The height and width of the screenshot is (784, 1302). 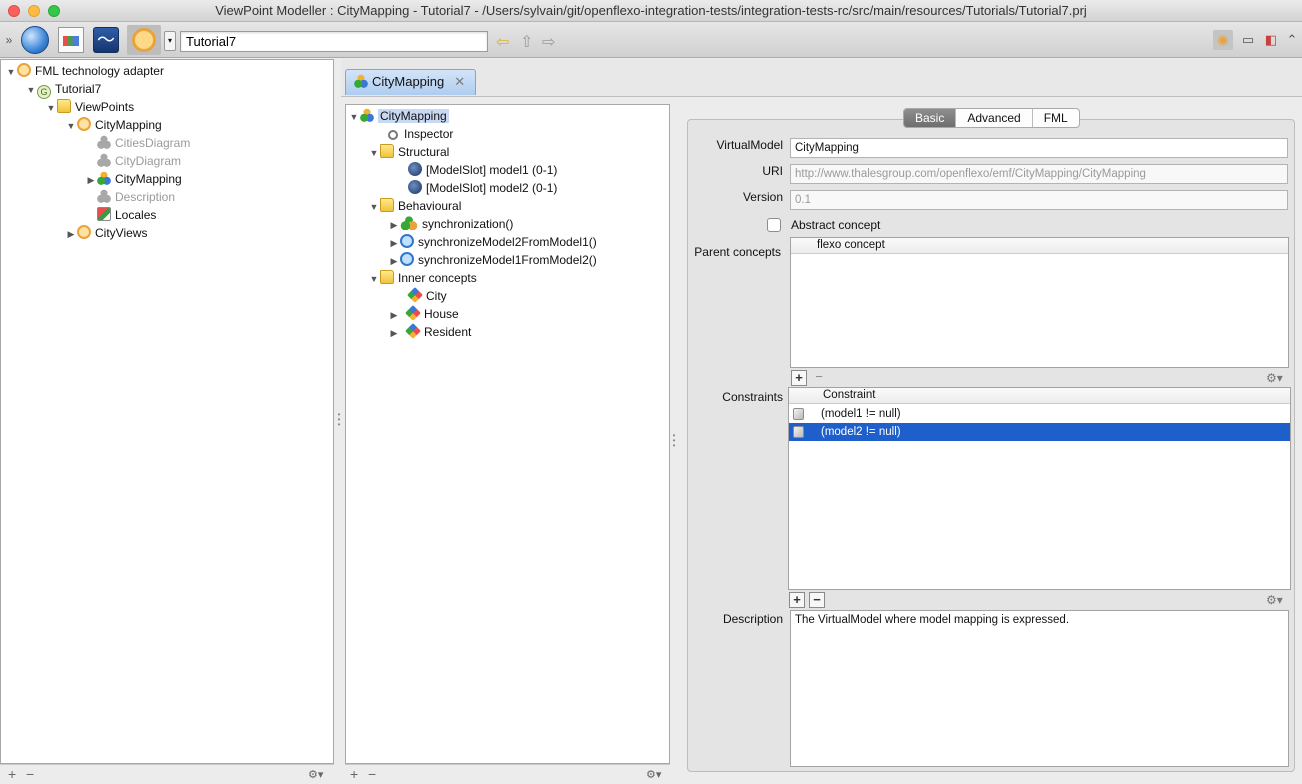 What do you see at coordinates (772, 171) in the screenshot?
I see `uri-label: URI` at bounding box center [772, 171].